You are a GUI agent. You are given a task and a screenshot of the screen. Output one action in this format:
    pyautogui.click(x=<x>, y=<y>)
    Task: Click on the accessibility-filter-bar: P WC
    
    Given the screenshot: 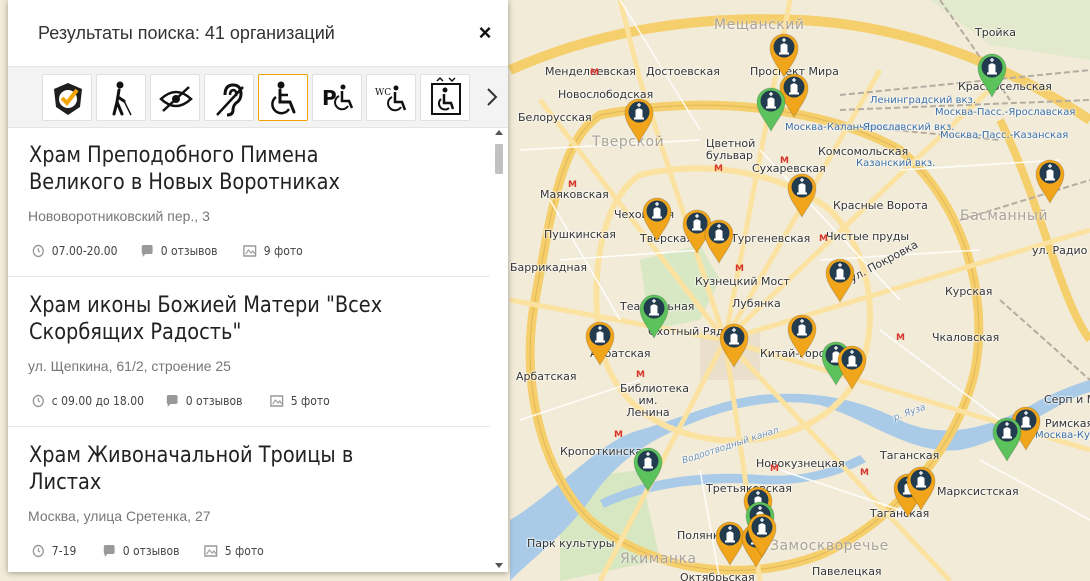 What is the action you would take?
    pyautogui.click(x=258, y=97)
    